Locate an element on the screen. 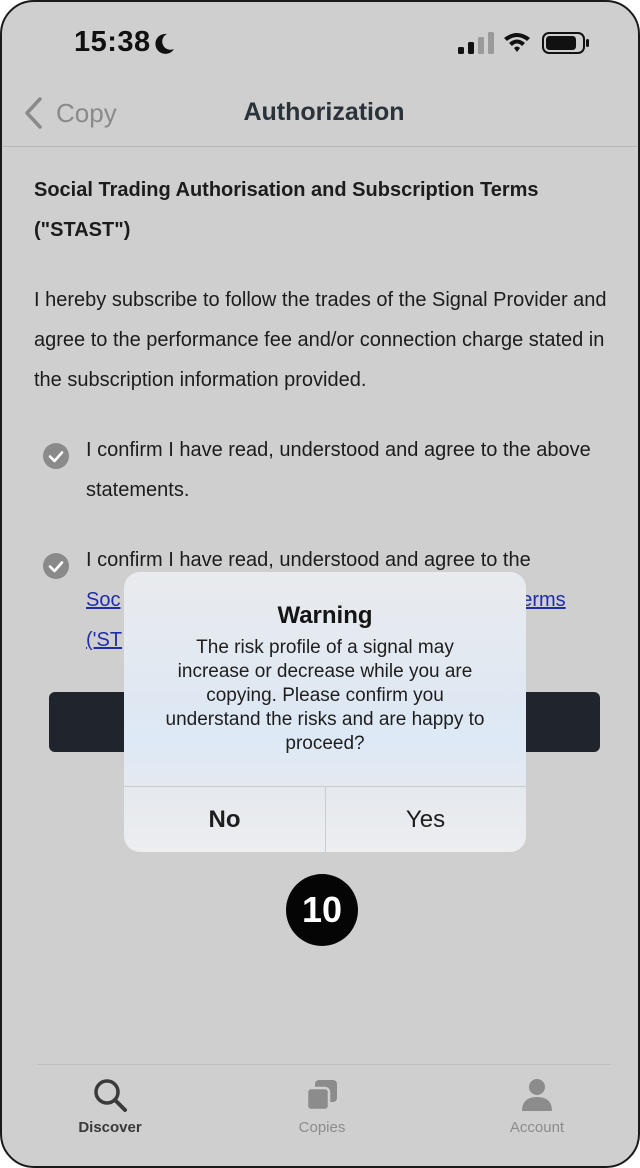 The width and height of the screenshot is (640, 1168). tab-bar: Discover Copies Account is located at coordinates (324, 1114).